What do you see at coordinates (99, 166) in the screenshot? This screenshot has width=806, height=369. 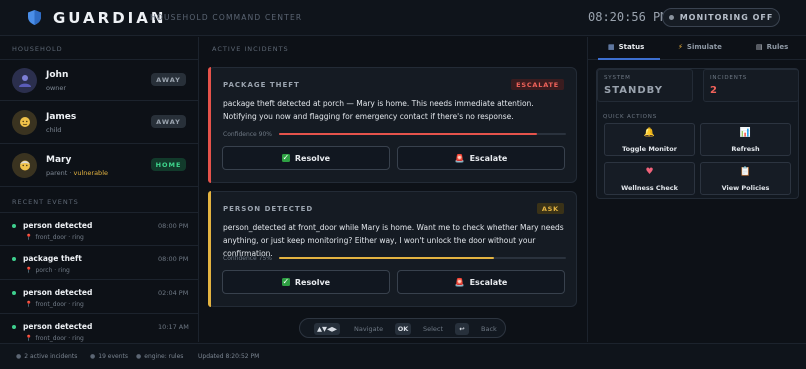 I see `member-mary: Mary parent · vulnerable HOME` at bounding box center [99, 166].